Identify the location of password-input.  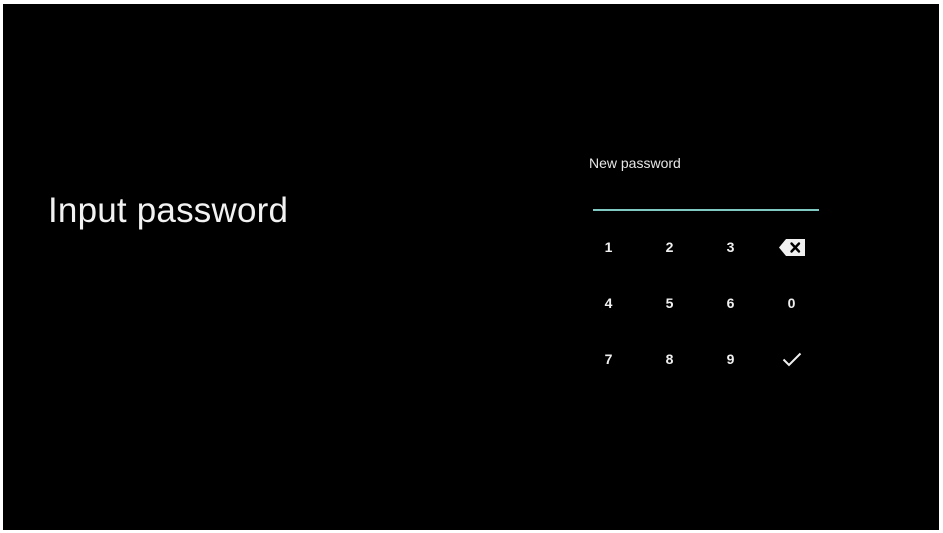
(706, 210).